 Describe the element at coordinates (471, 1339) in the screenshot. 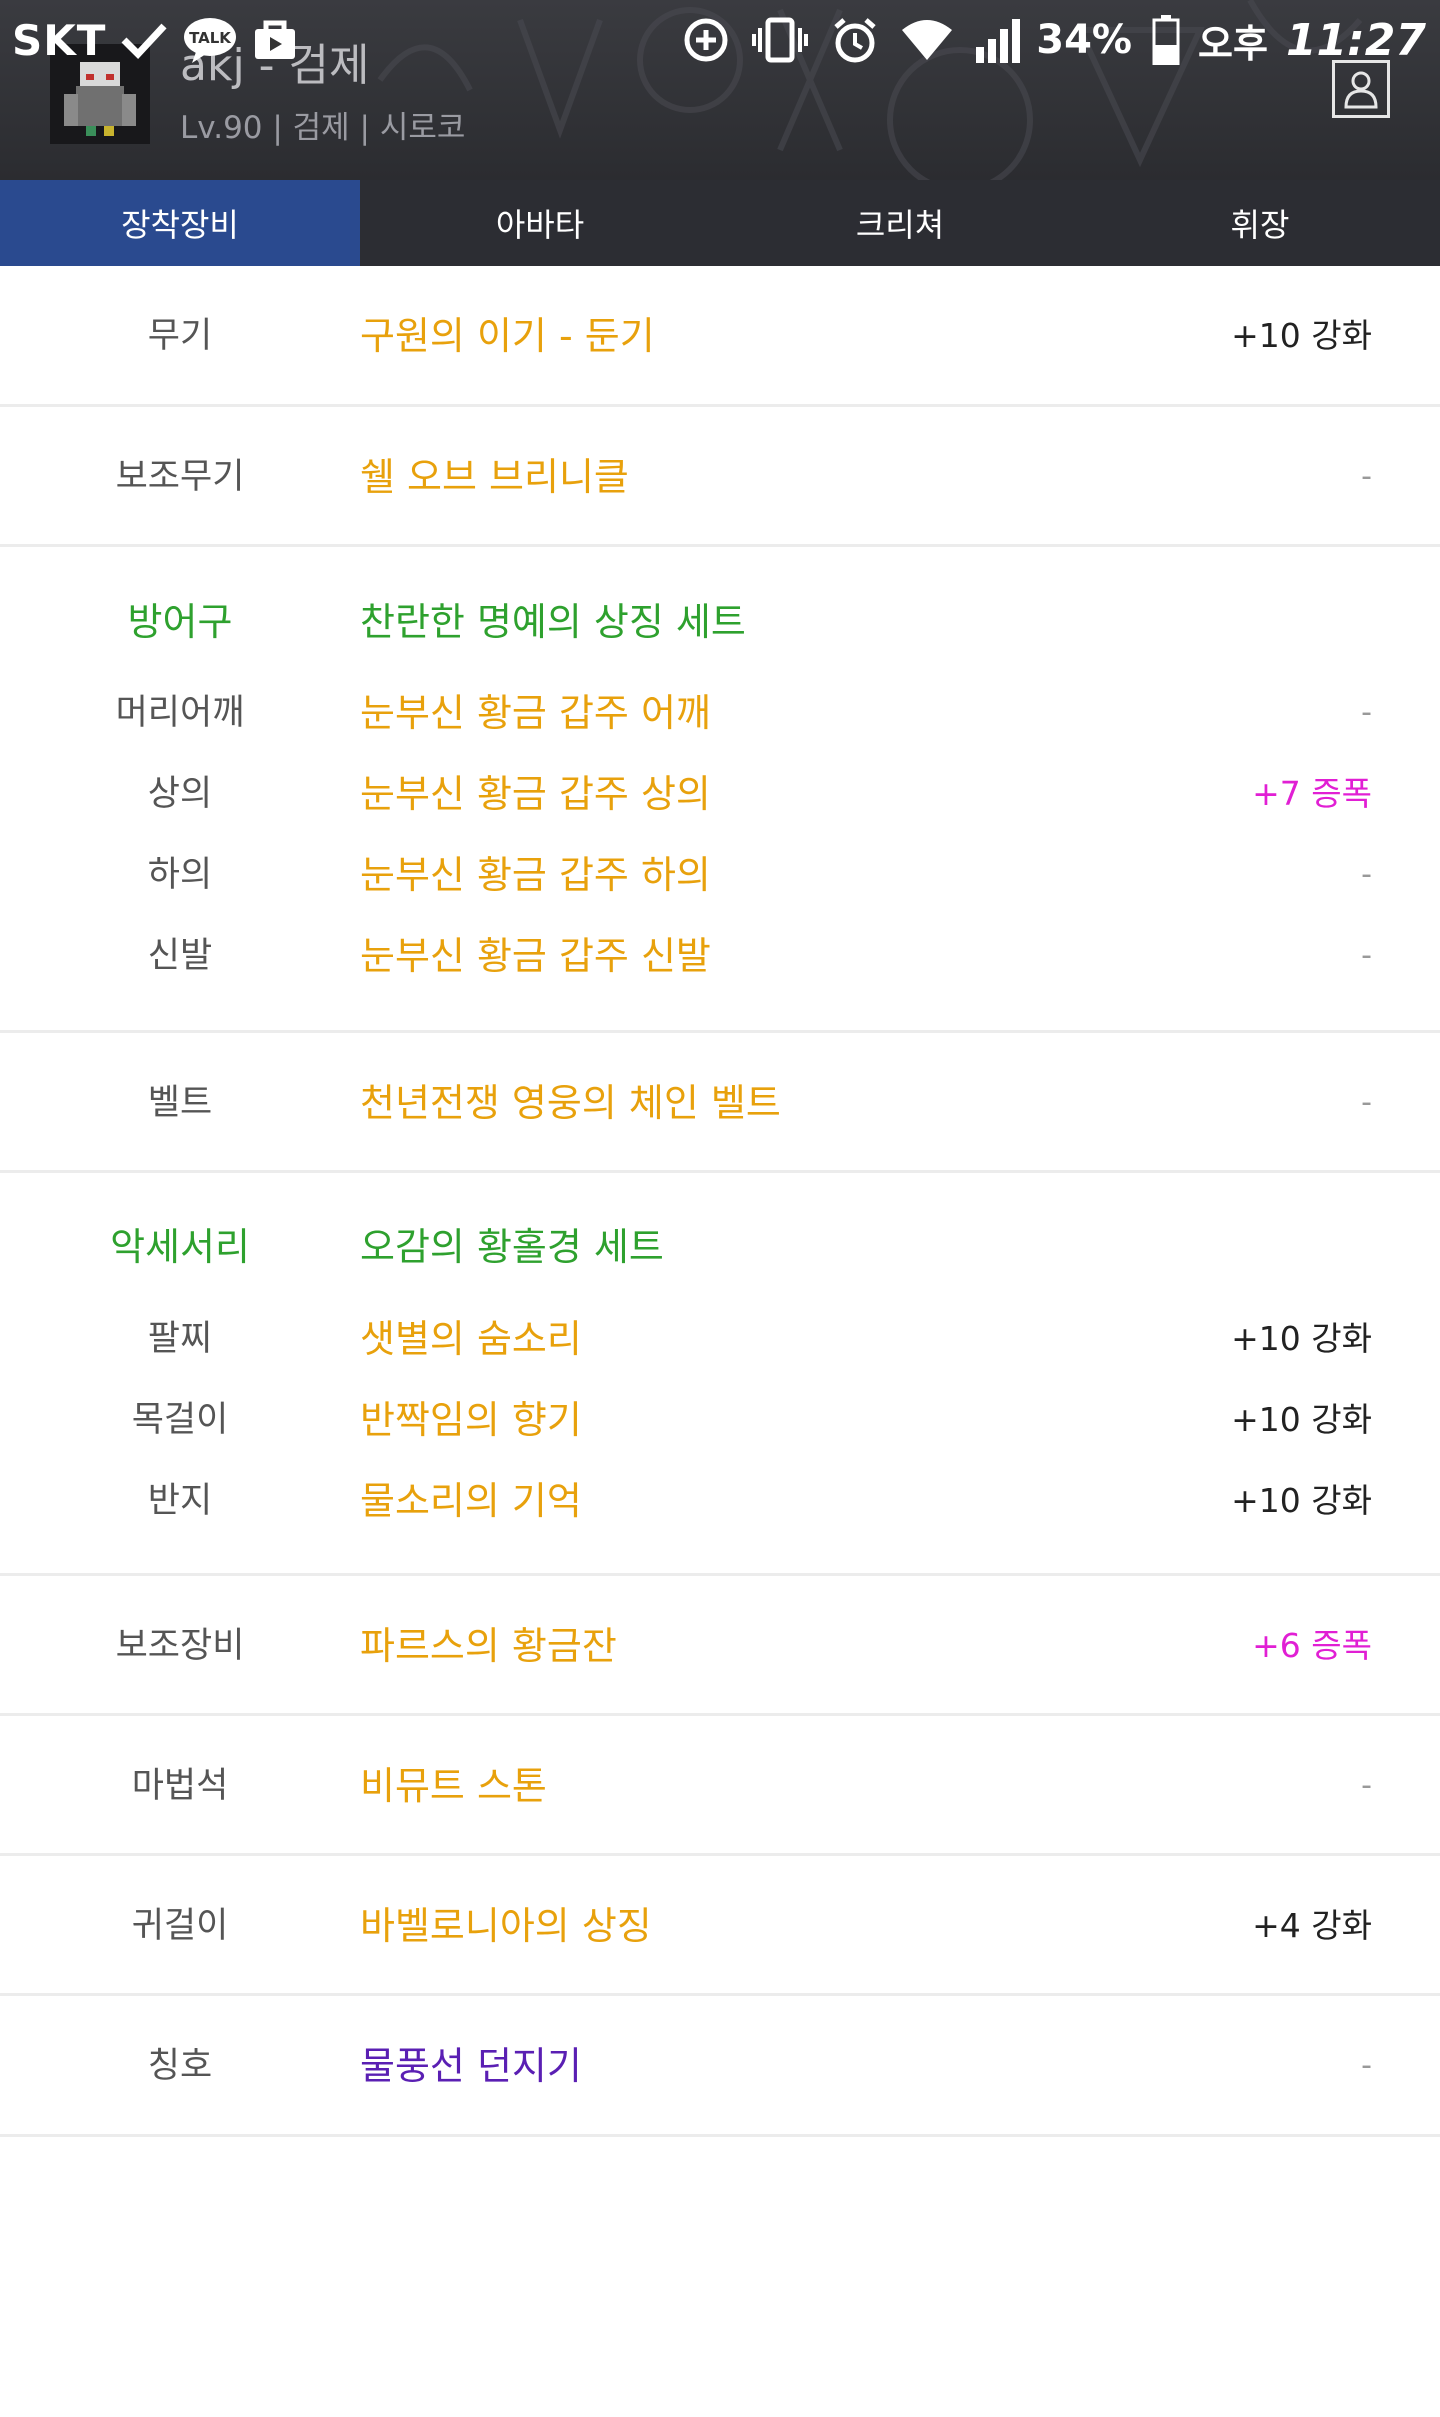

I see `item-name: 샛별의 숨소리` at that location.